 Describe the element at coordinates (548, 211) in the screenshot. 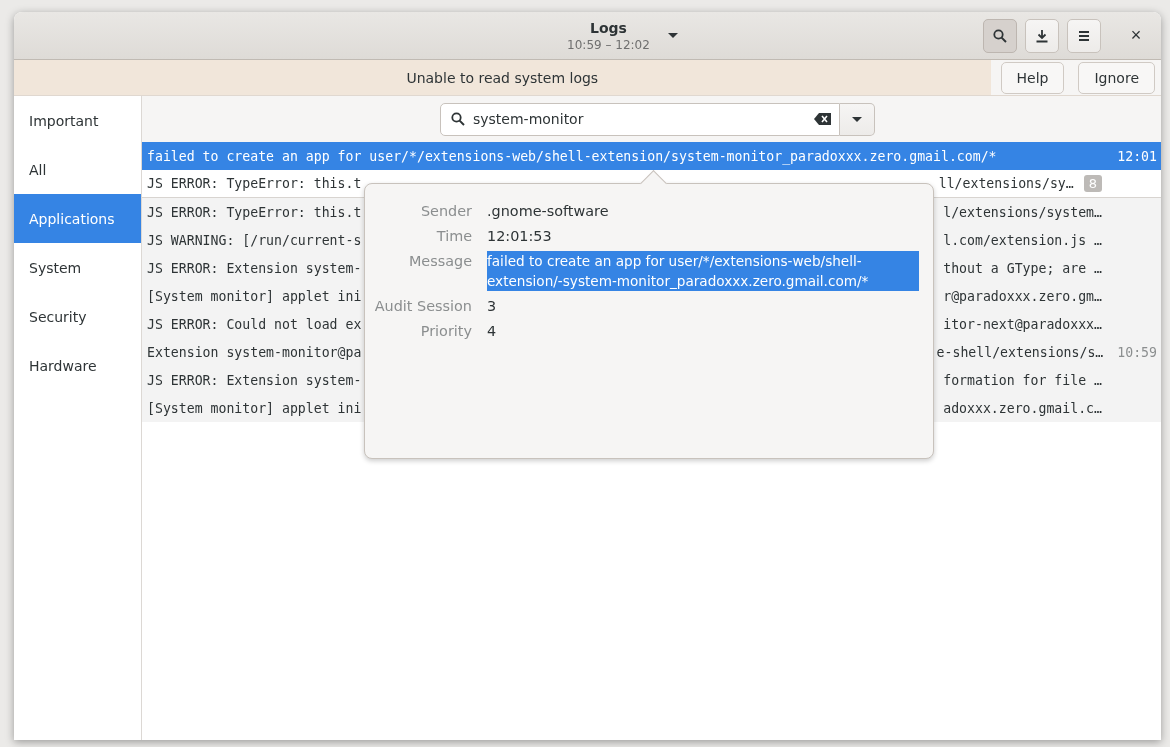

I see `field-value: .gnome-software` at that location.